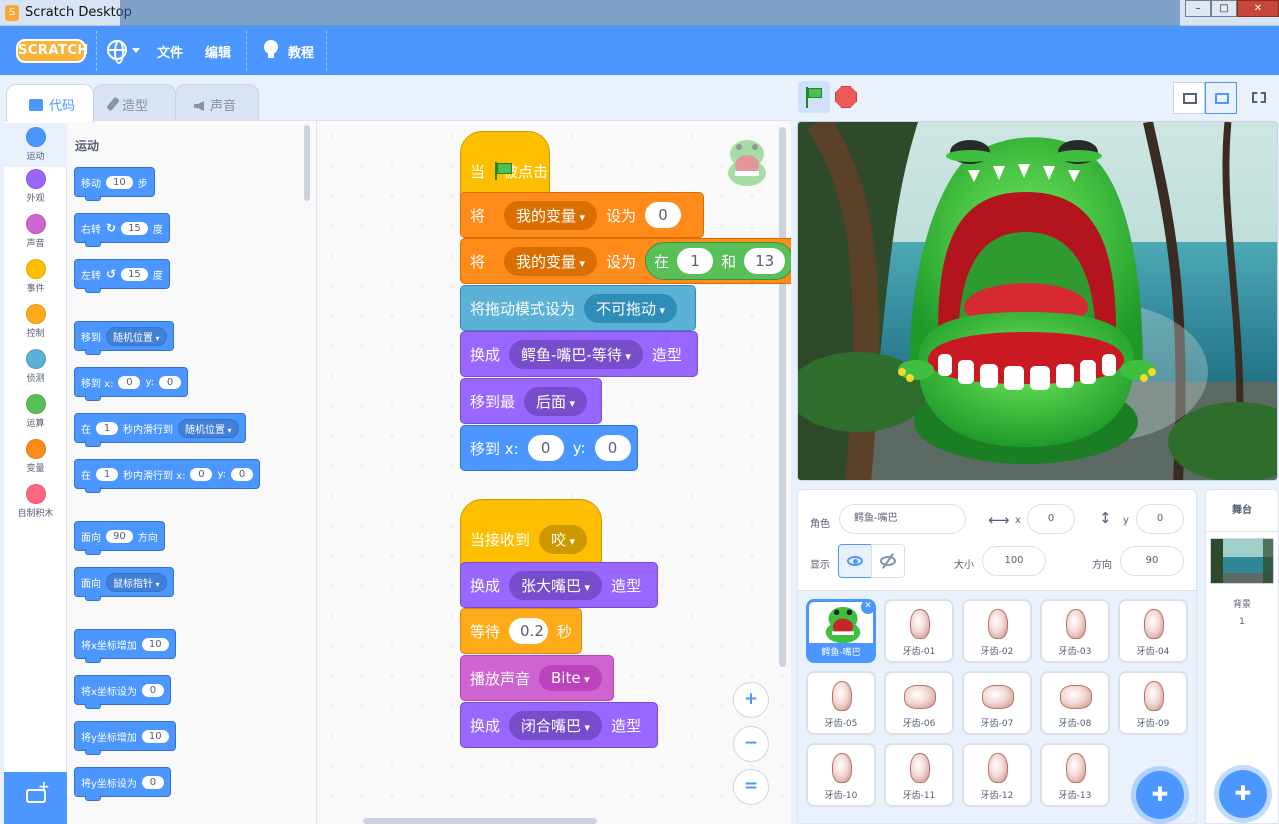  I want to click on sprite-tile: 牙齿-02, so click(997, 631).